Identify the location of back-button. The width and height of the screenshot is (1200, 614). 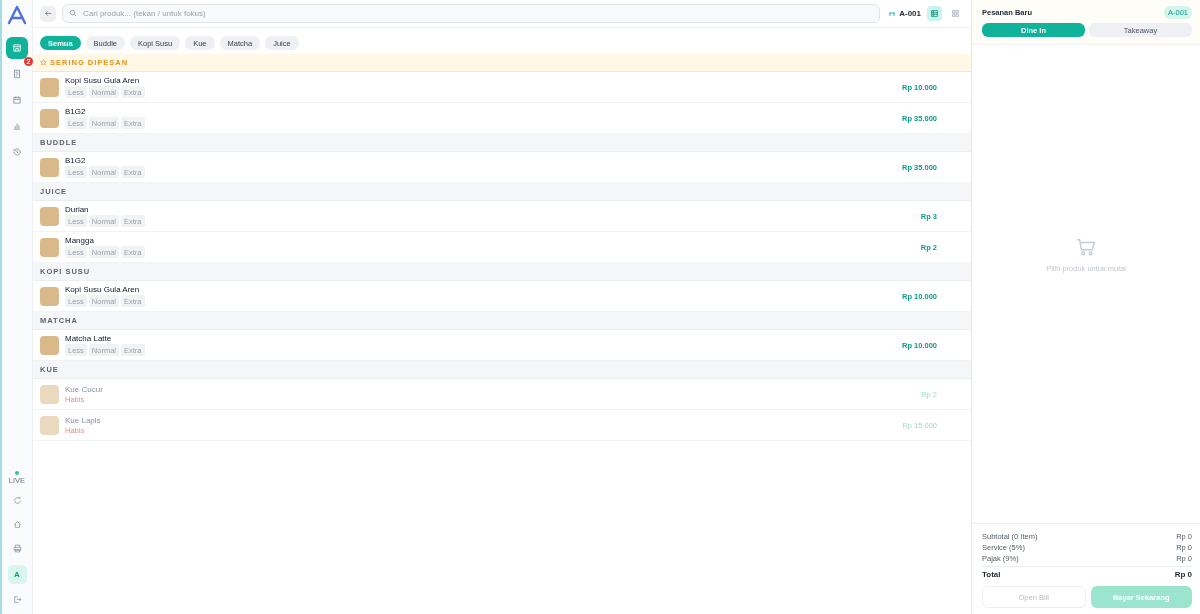
(48, 13).